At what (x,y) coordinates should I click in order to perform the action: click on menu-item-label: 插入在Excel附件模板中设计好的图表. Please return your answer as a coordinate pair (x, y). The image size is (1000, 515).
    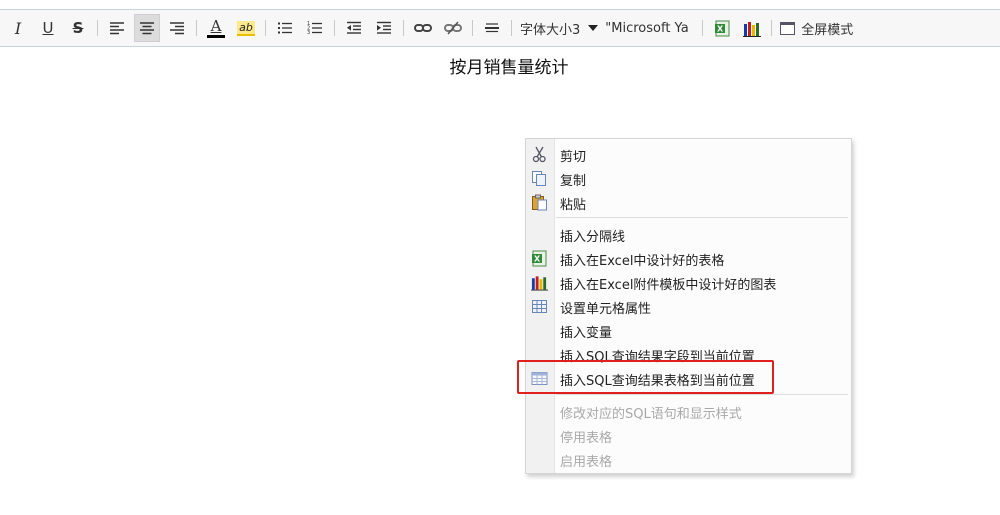
    Looking at the image, I should click on (668, 285).